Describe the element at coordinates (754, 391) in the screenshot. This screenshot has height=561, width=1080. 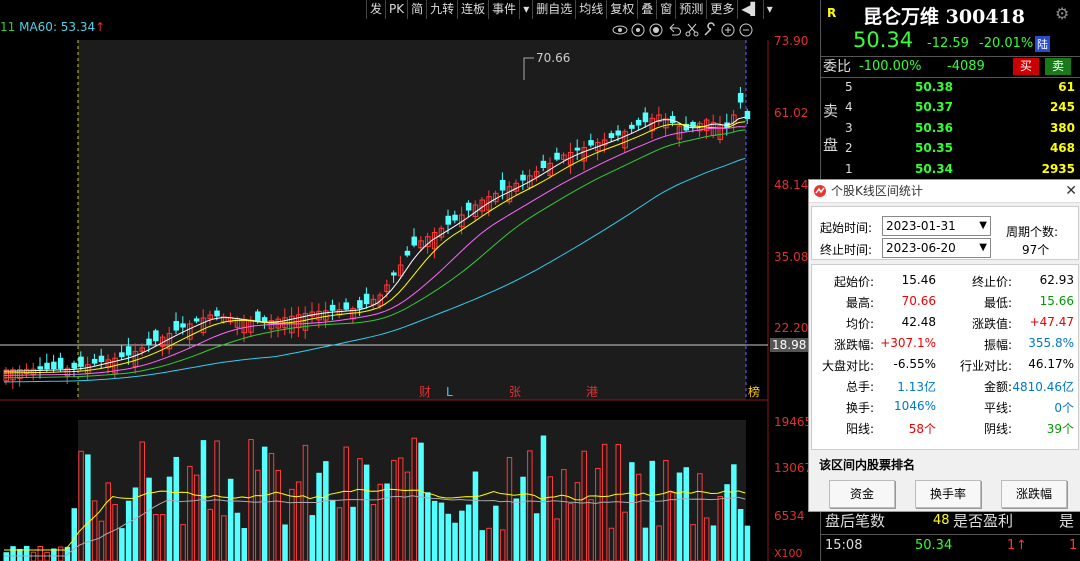
I see `end-tag: 榜` at that location.